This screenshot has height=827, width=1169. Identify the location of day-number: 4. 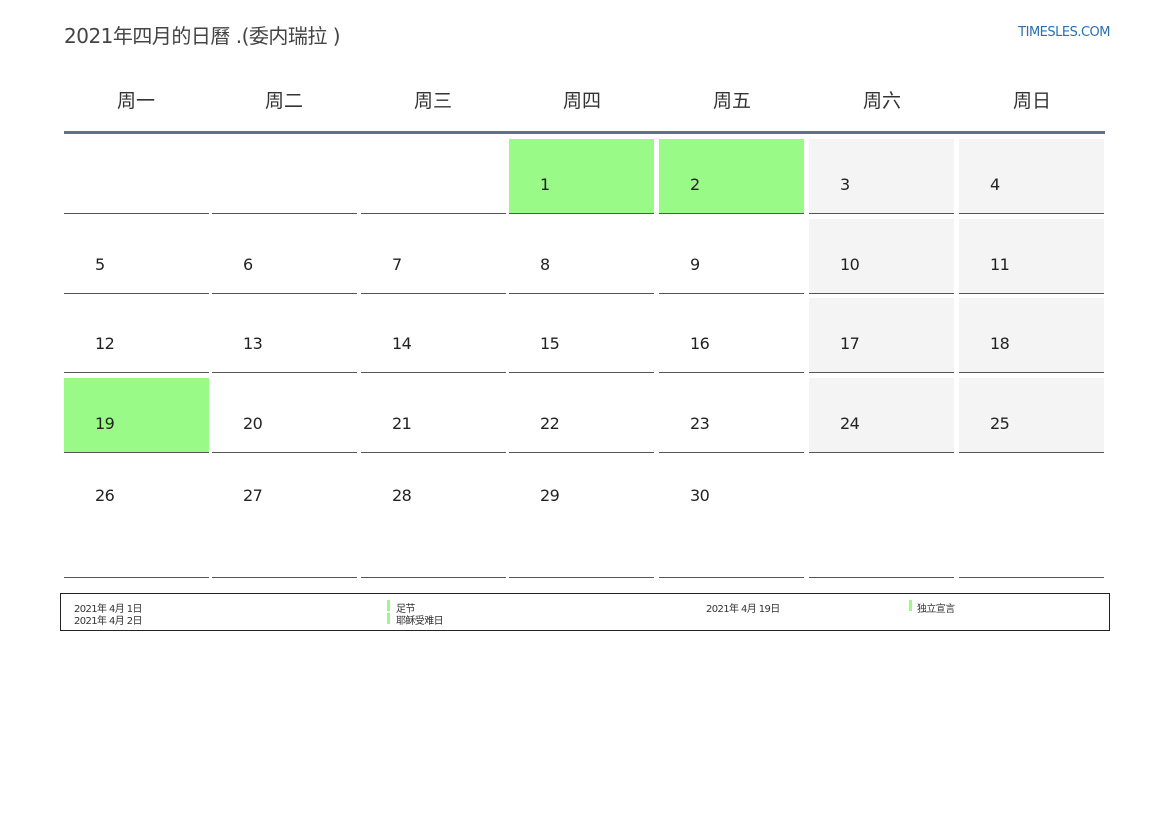
(995, 184).